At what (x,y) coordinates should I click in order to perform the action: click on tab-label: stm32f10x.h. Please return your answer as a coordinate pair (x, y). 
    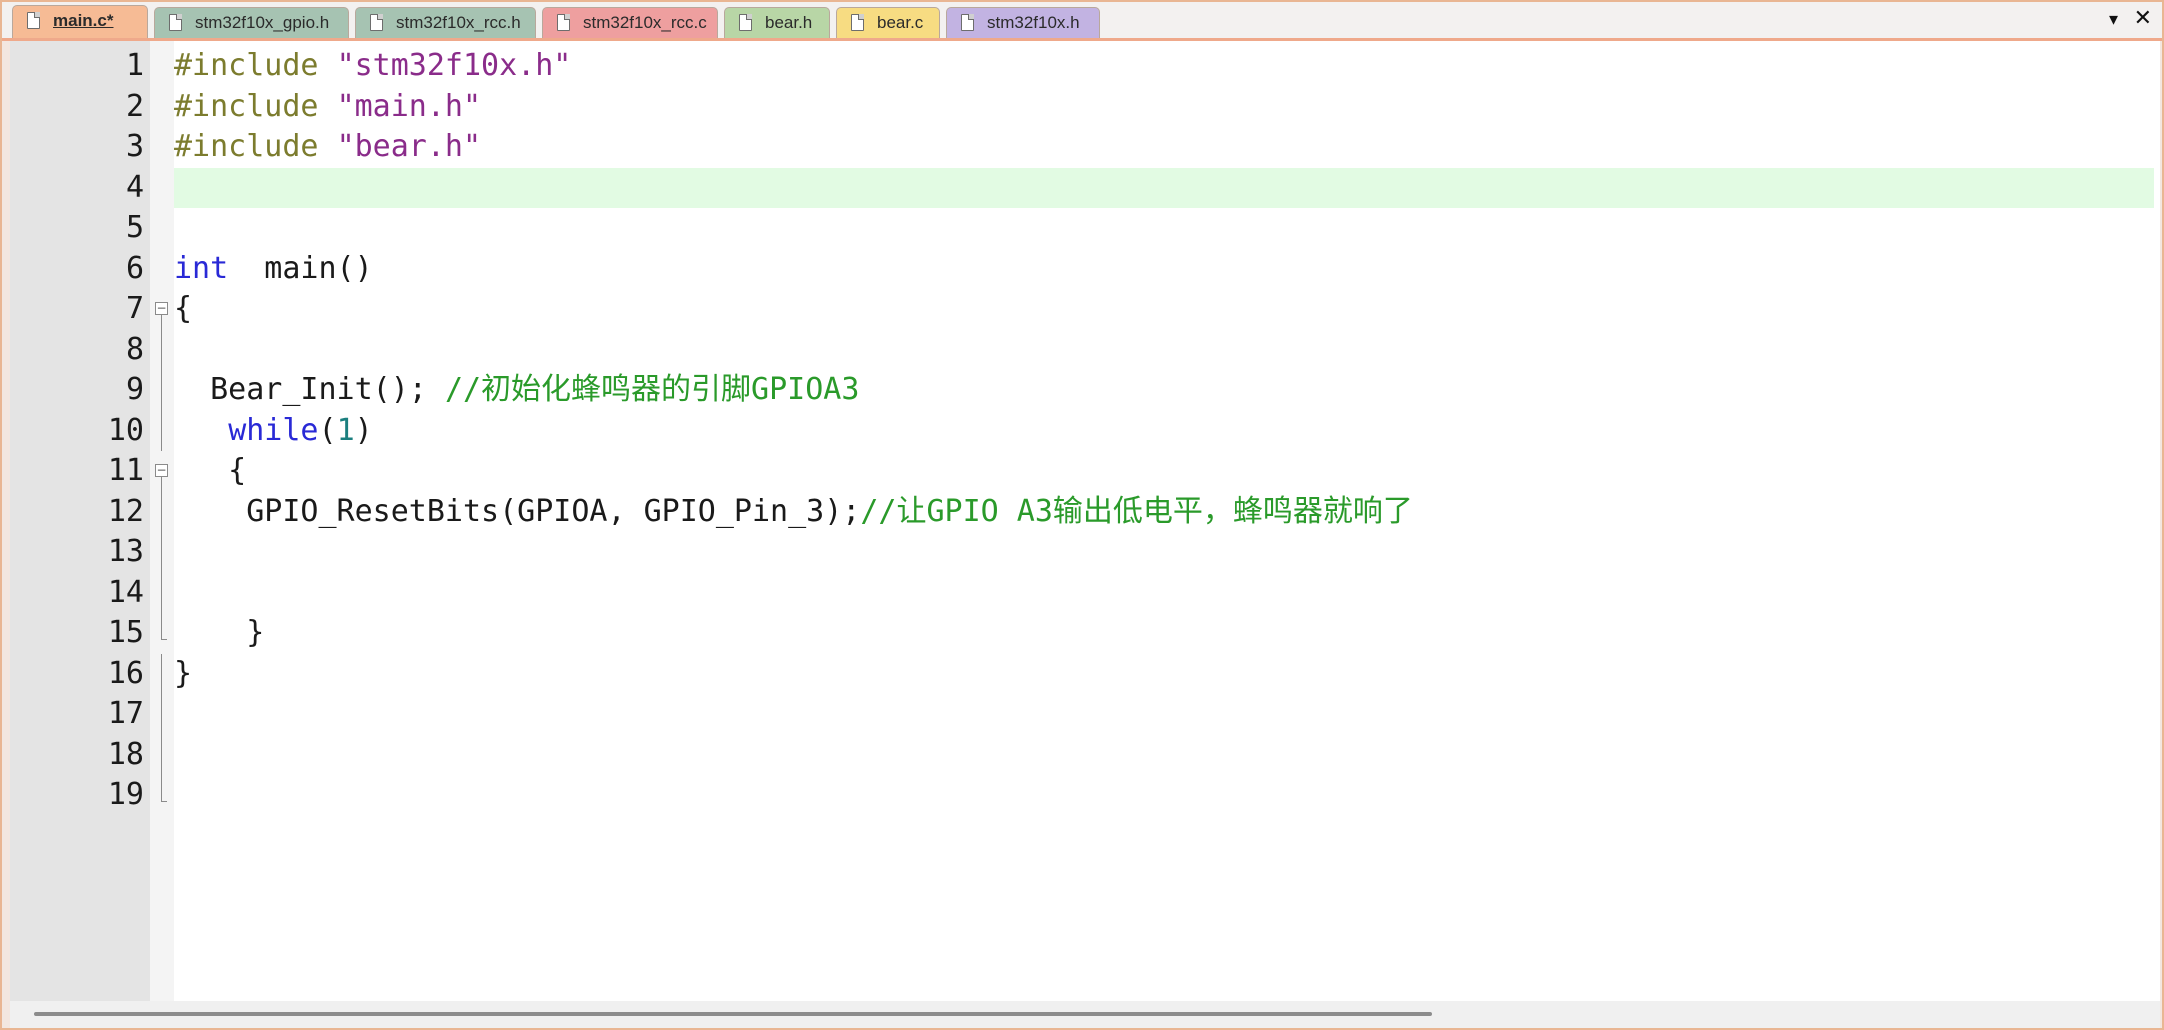
    Looking at the image, I should click on (1033, 22).